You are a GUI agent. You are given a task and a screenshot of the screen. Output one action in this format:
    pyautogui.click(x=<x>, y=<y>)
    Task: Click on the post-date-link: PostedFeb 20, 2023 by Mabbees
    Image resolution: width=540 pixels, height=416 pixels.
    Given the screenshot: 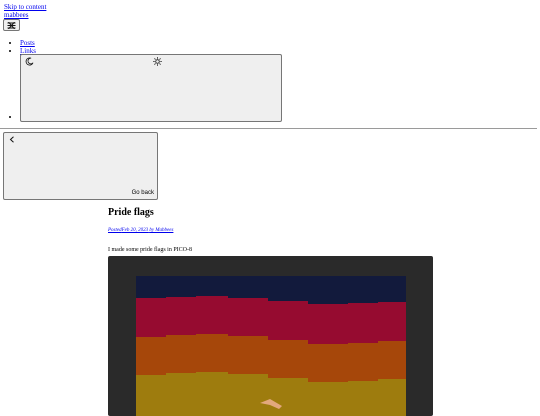 What is the action you would take?
    pyautogui.click(x=140, y=231)
    